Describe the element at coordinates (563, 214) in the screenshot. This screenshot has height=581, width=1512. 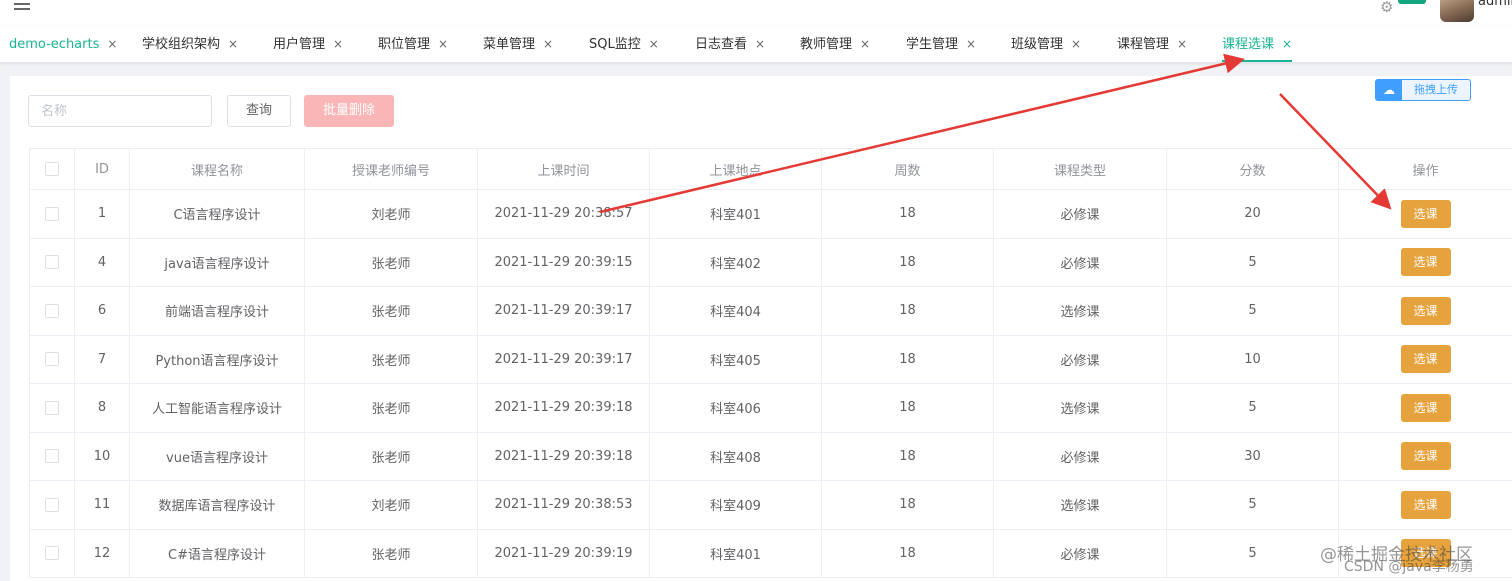
I see `cell-time: 2021-11-29 20:38:57` at that location.